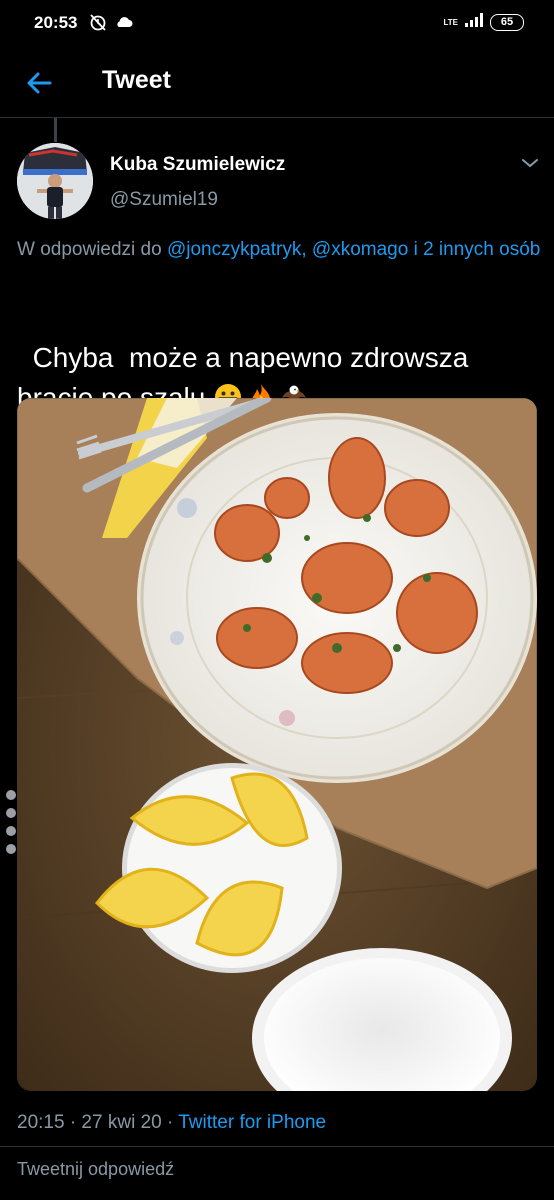 This screenshot has height=1200, width=554. What do you see at coordinates (95, 1169) in the screenshot?
I see `reply-input: Tweetnij odpowiedź` at bounding box center [95, 1169].